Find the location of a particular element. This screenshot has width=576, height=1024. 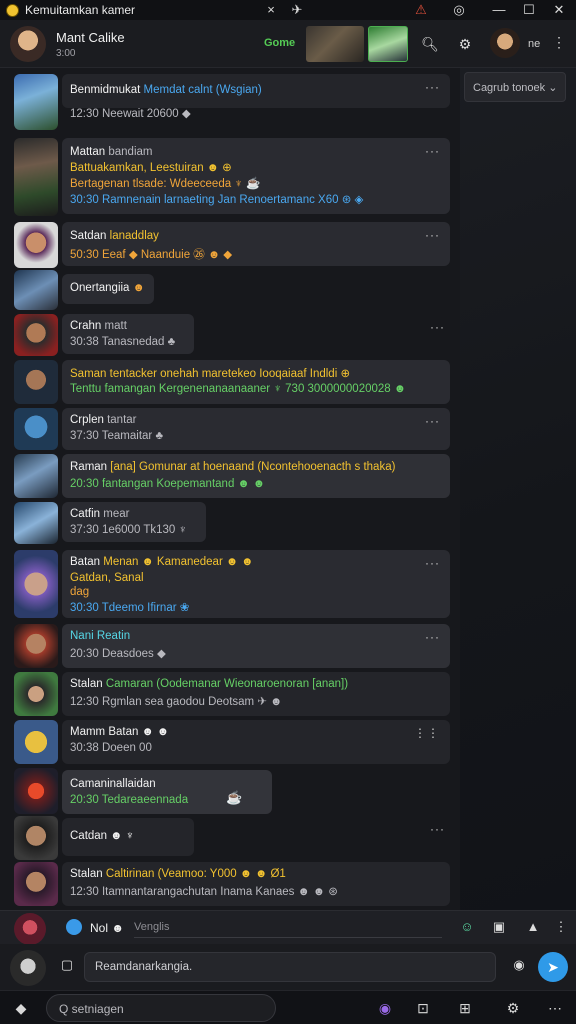

message-meta: 12:30 Neewait 20600 ◆ is located at coordinates (130, 114).